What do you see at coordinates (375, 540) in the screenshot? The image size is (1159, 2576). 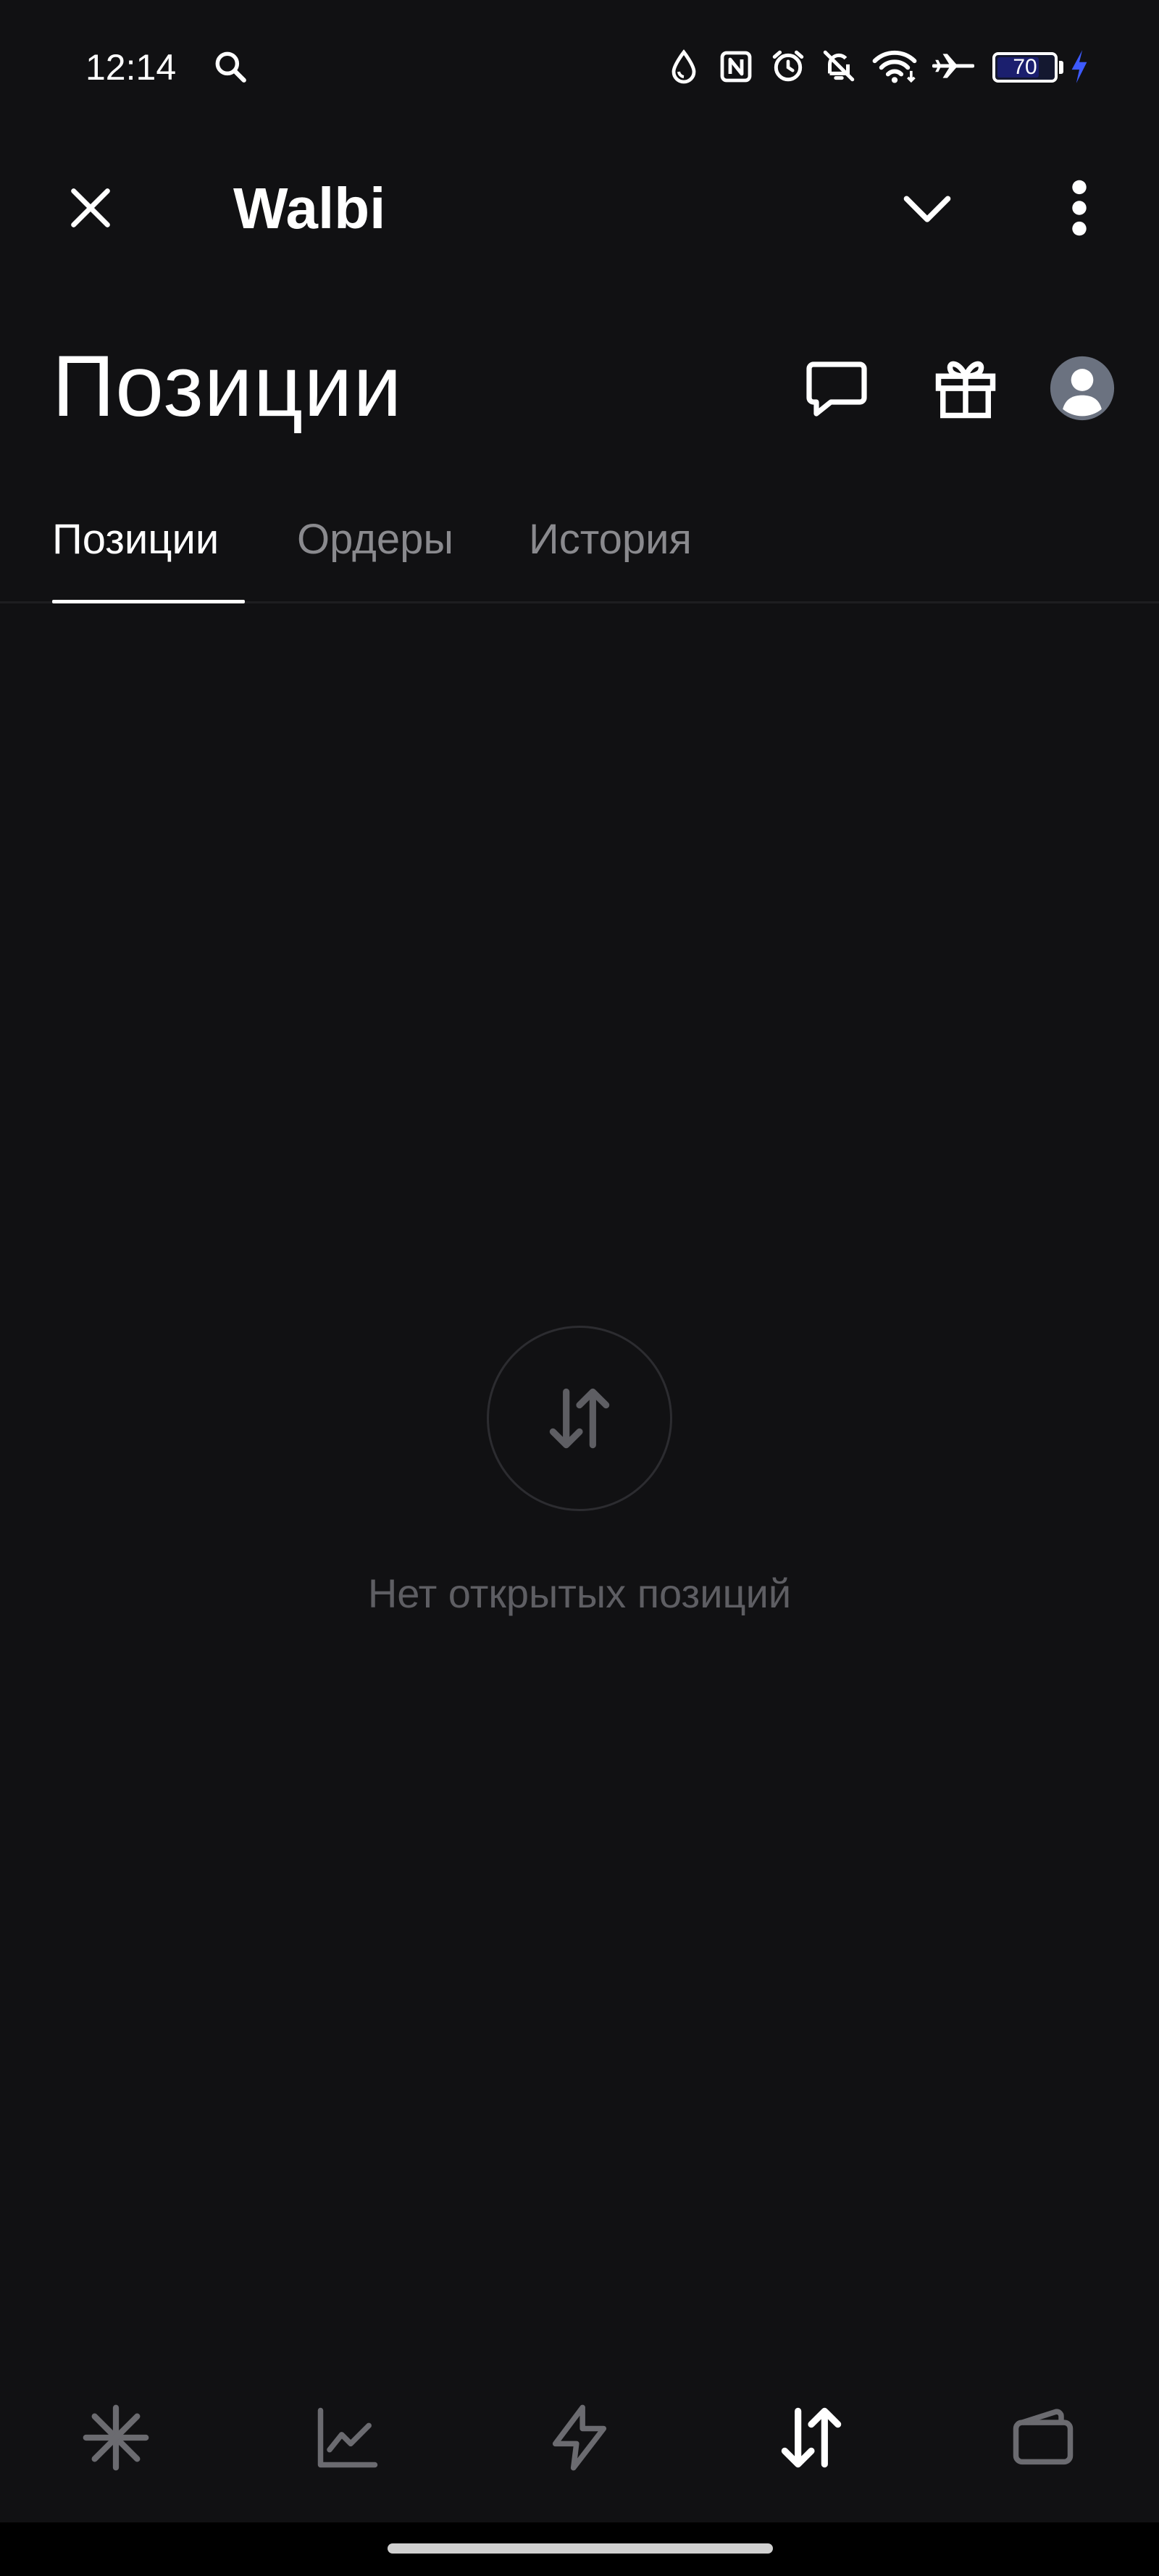 I see `tab-orders: Ордеры` at bounding box center [375, 540].